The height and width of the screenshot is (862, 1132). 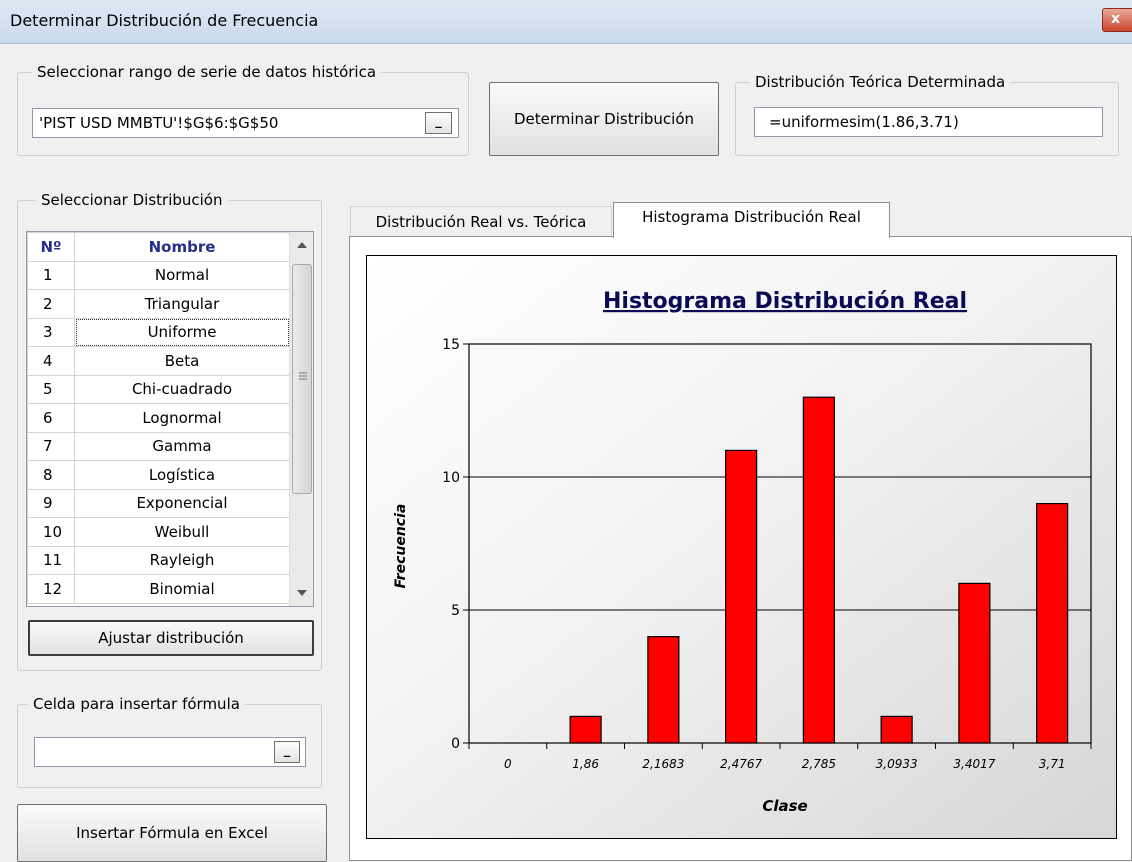 I want to click on list-item-no: 10, so click(x=51, y=532).